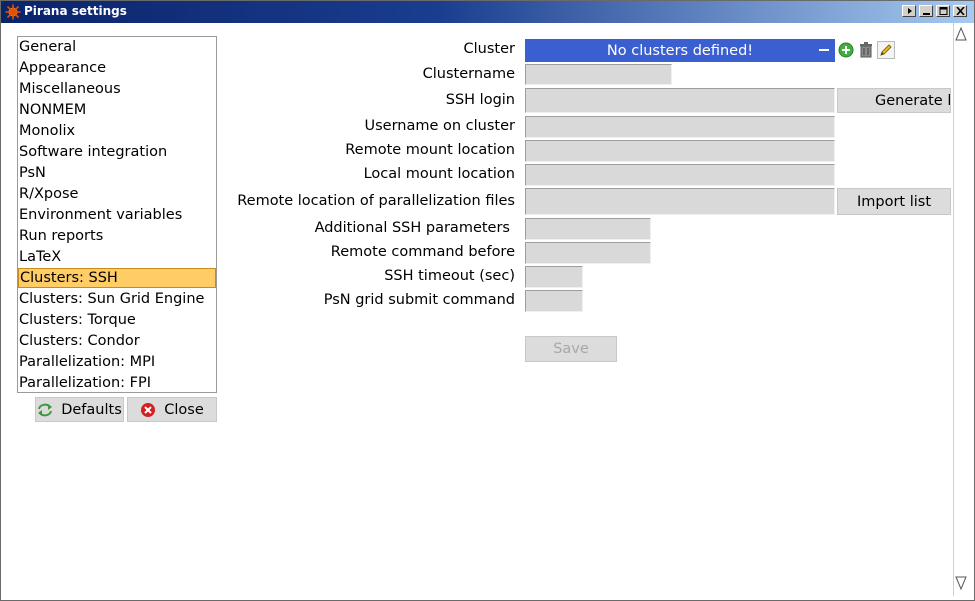  I want to click on save-button: Save, so click(571, 349).